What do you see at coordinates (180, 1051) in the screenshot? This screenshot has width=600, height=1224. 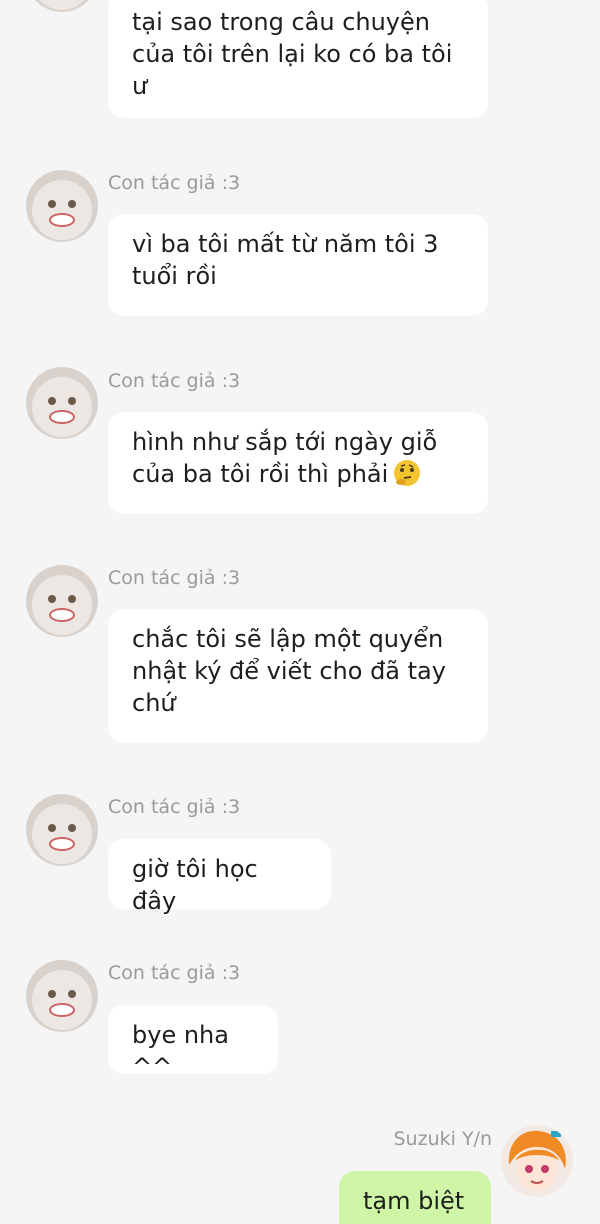 I see `message-text: bye nha ^^` at bounding box center [180, 1051].